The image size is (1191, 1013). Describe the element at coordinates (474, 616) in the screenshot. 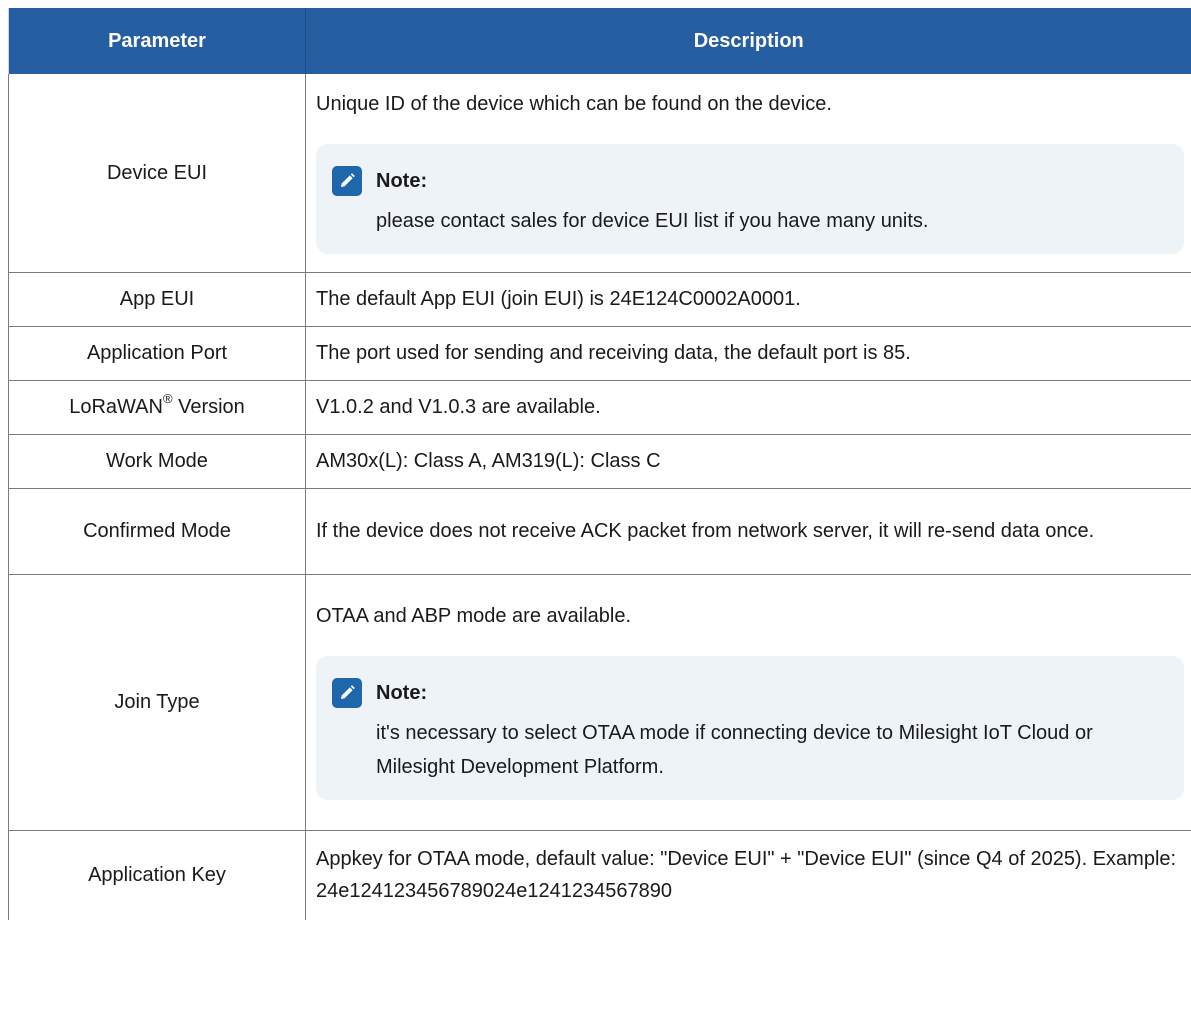

I see `desc-text: OTAA and ABP mode are available.` at that location.